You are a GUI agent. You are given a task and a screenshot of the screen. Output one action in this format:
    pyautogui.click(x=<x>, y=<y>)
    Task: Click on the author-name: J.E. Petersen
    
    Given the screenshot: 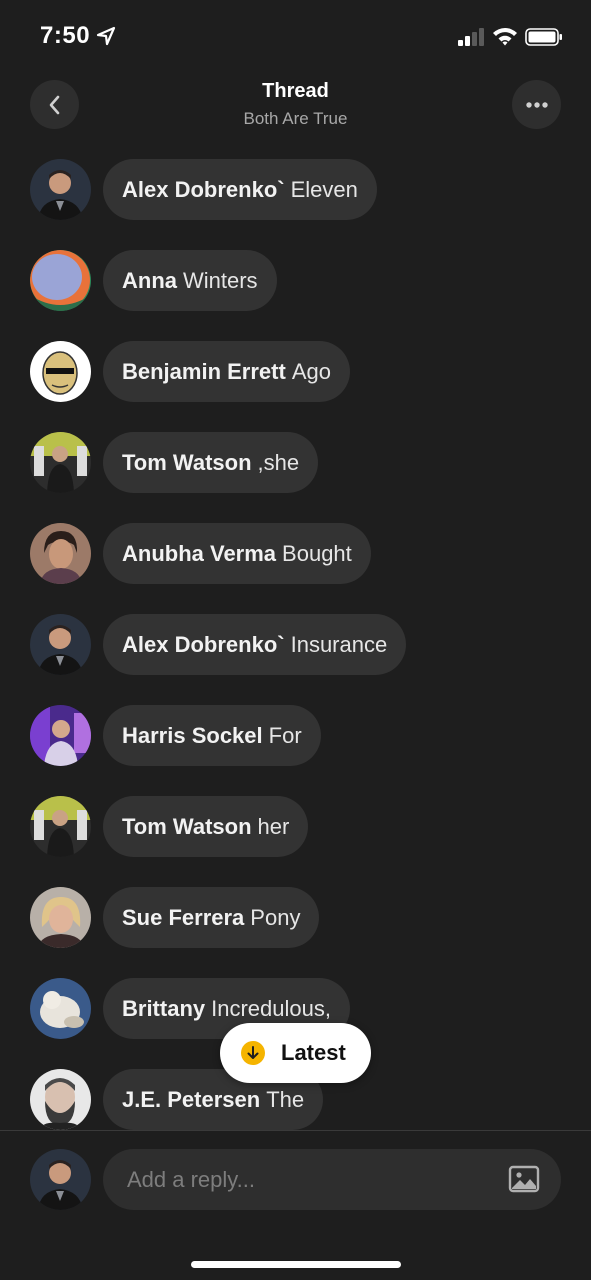 What is the action you would take?
    pyautogui.click(x=191, y=1100)
    